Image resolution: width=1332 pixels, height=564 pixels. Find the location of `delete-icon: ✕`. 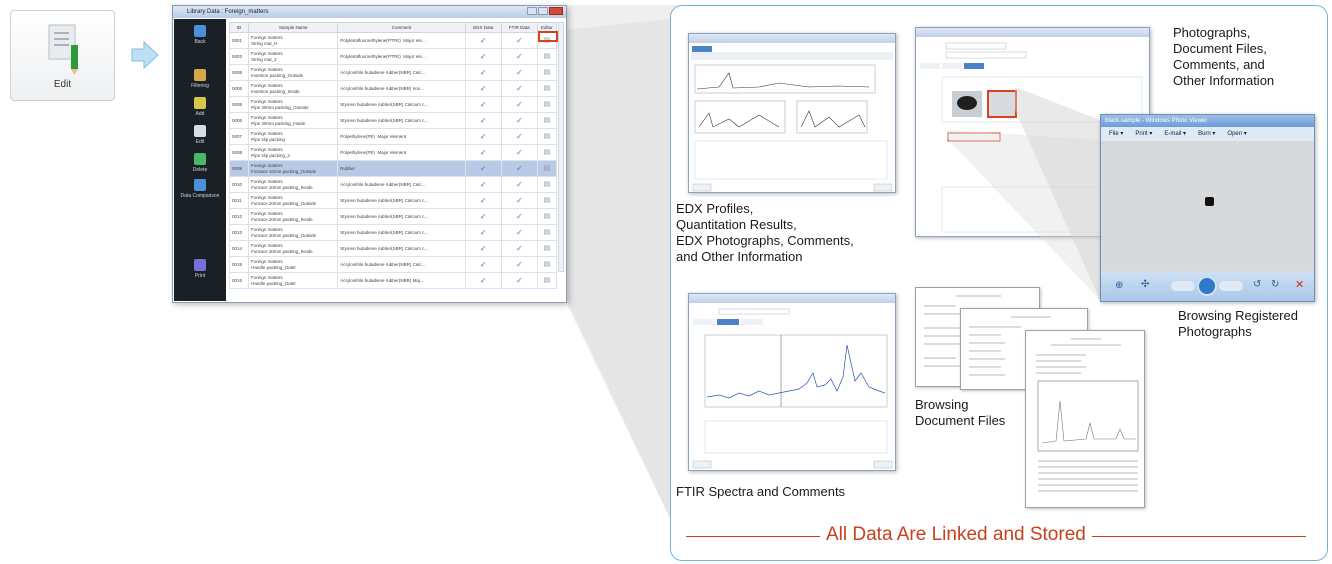

delete-icon: ✕ is located at coordinates (1299, 284).